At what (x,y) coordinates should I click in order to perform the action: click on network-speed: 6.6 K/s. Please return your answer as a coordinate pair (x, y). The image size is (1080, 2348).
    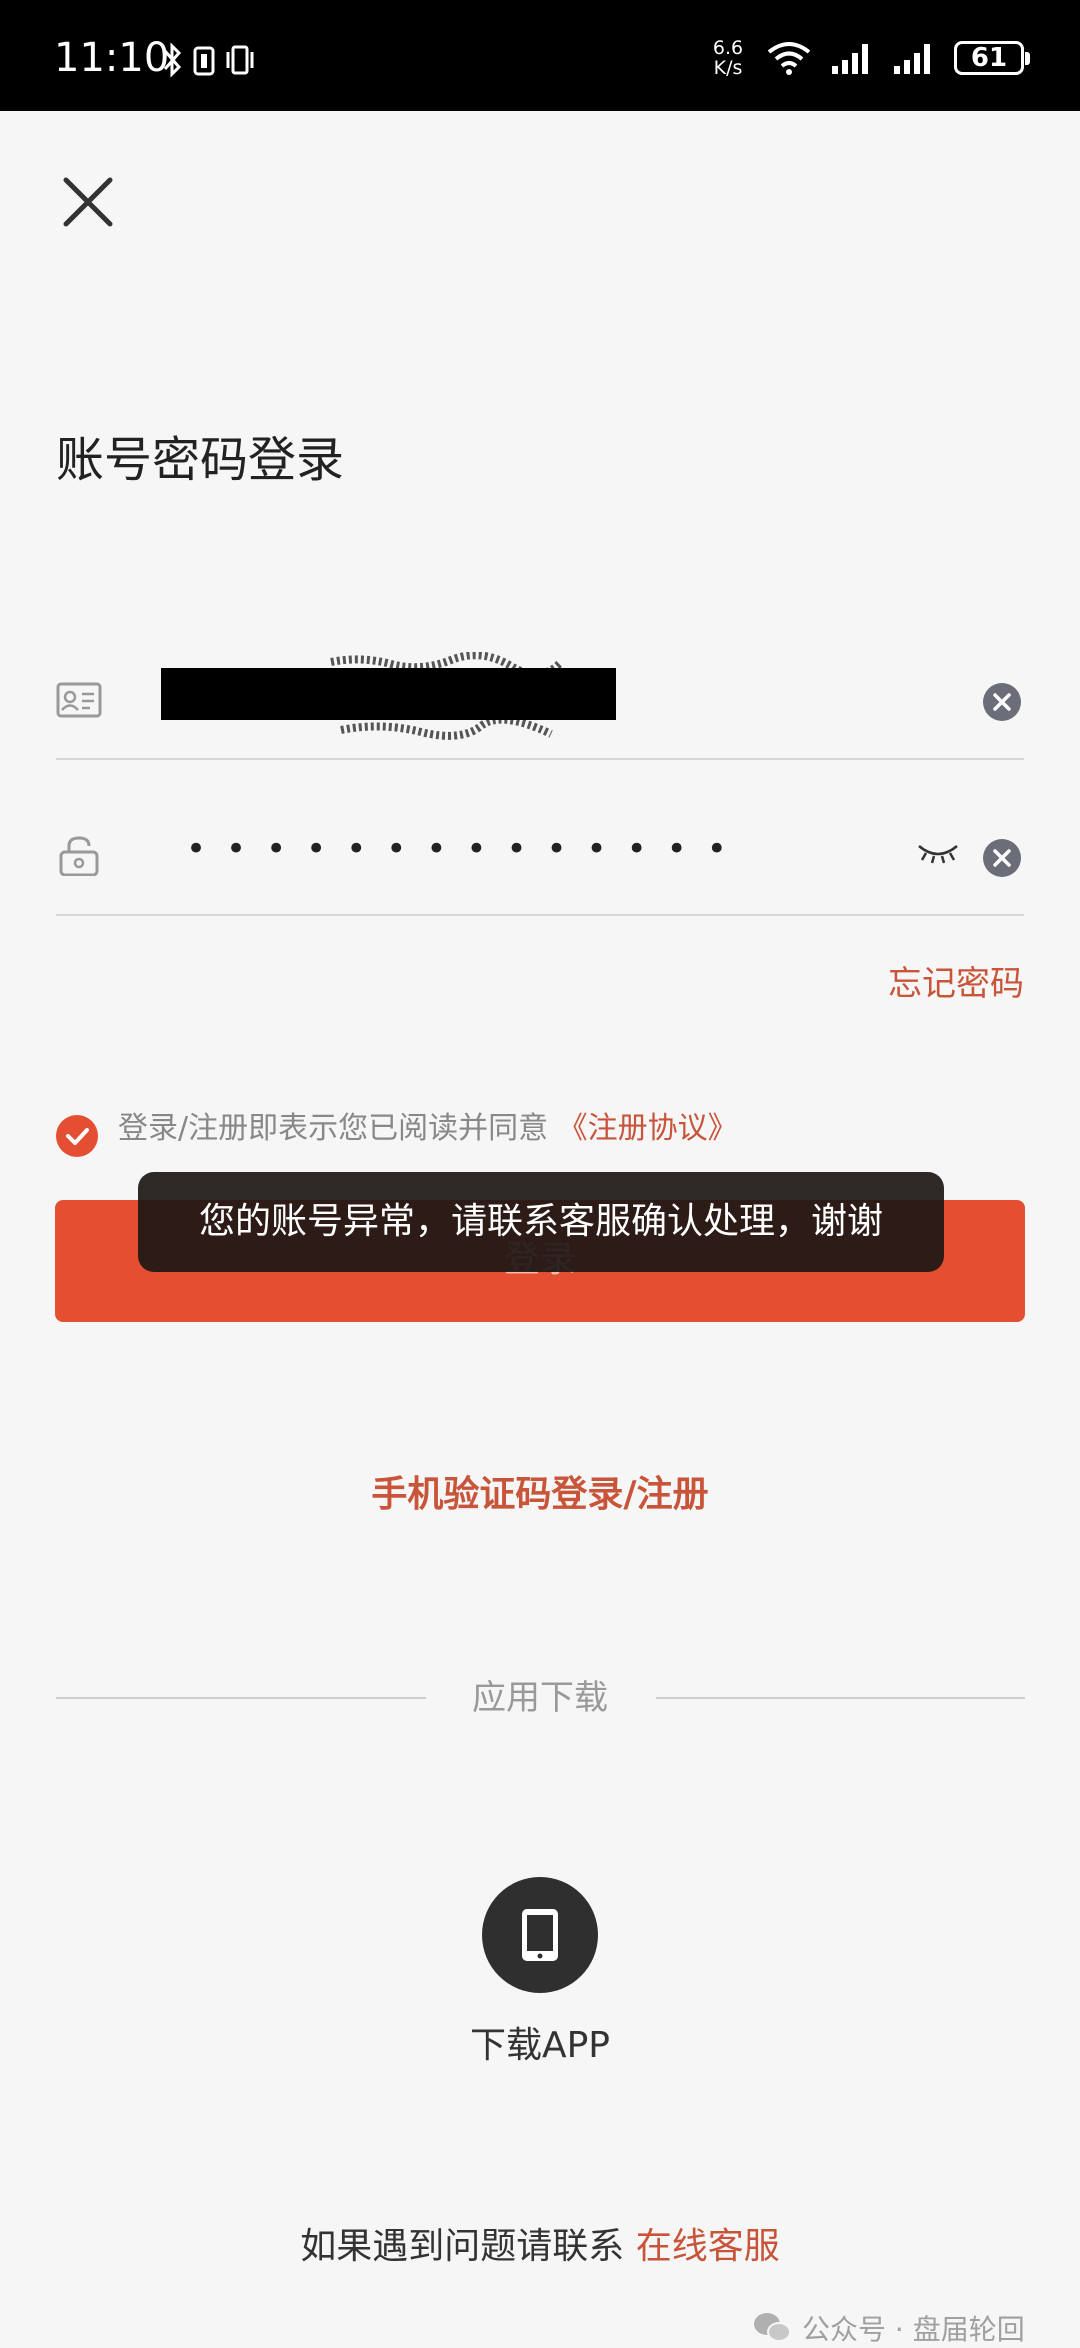
    Looking at the image, I should click on (728, 58).